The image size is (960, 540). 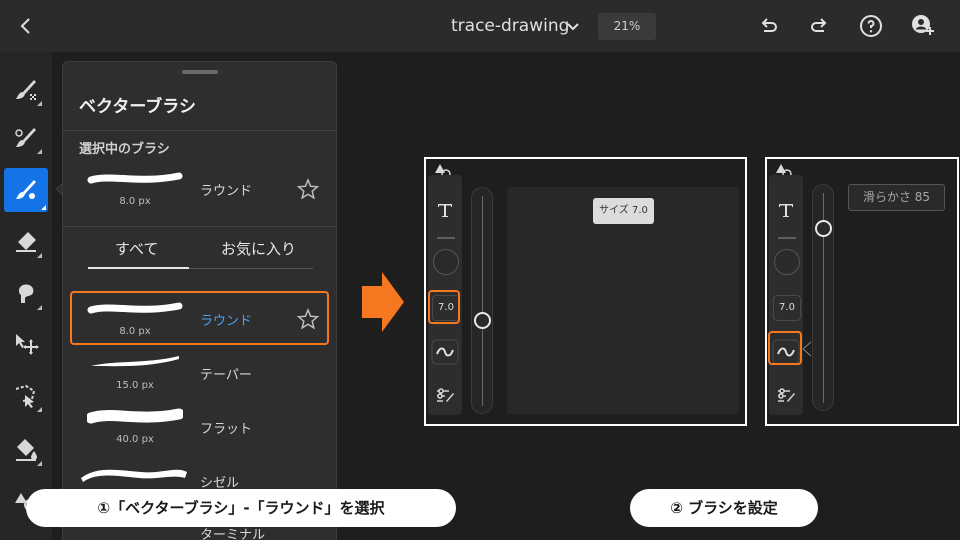 I want to click on help-button, so click(x=871, y=26).